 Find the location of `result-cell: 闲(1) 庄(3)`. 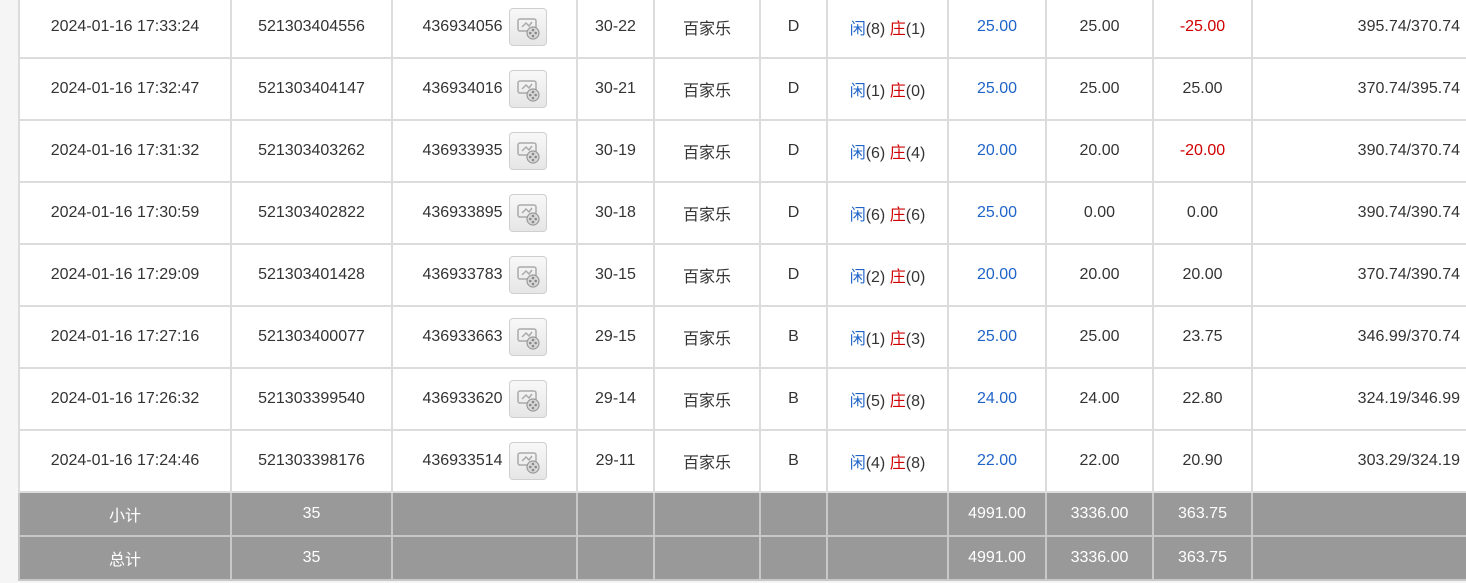

result-cell: 闲(1) 庄(3) is located at coordinates (887, 337).